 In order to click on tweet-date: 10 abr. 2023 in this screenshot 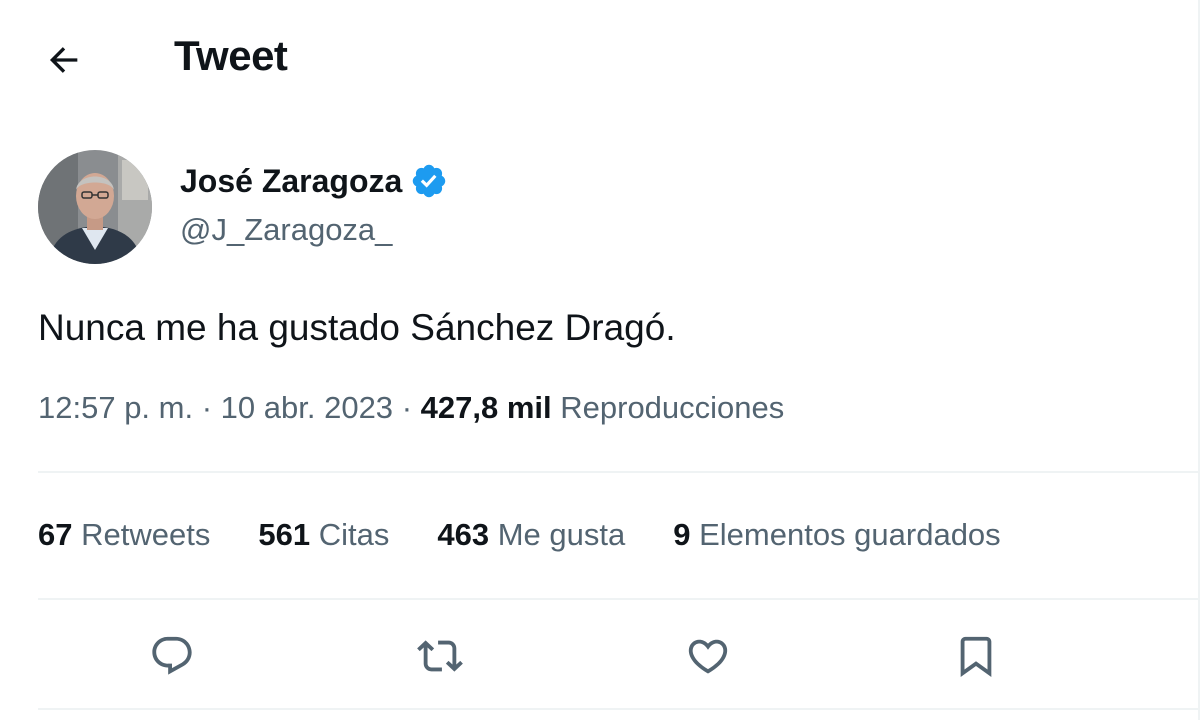, I will do `click(307, 407)`.